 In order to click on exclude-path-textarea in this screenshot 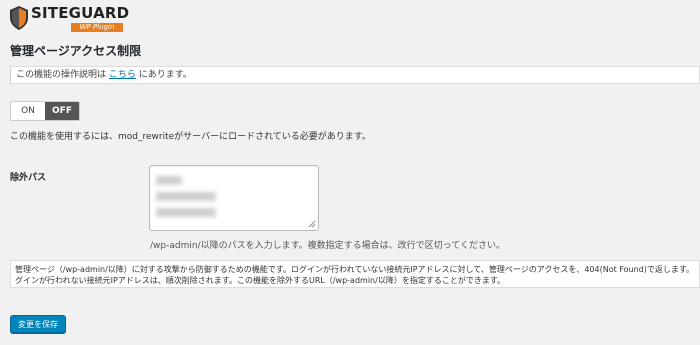, I will do `click(234, 198)`.